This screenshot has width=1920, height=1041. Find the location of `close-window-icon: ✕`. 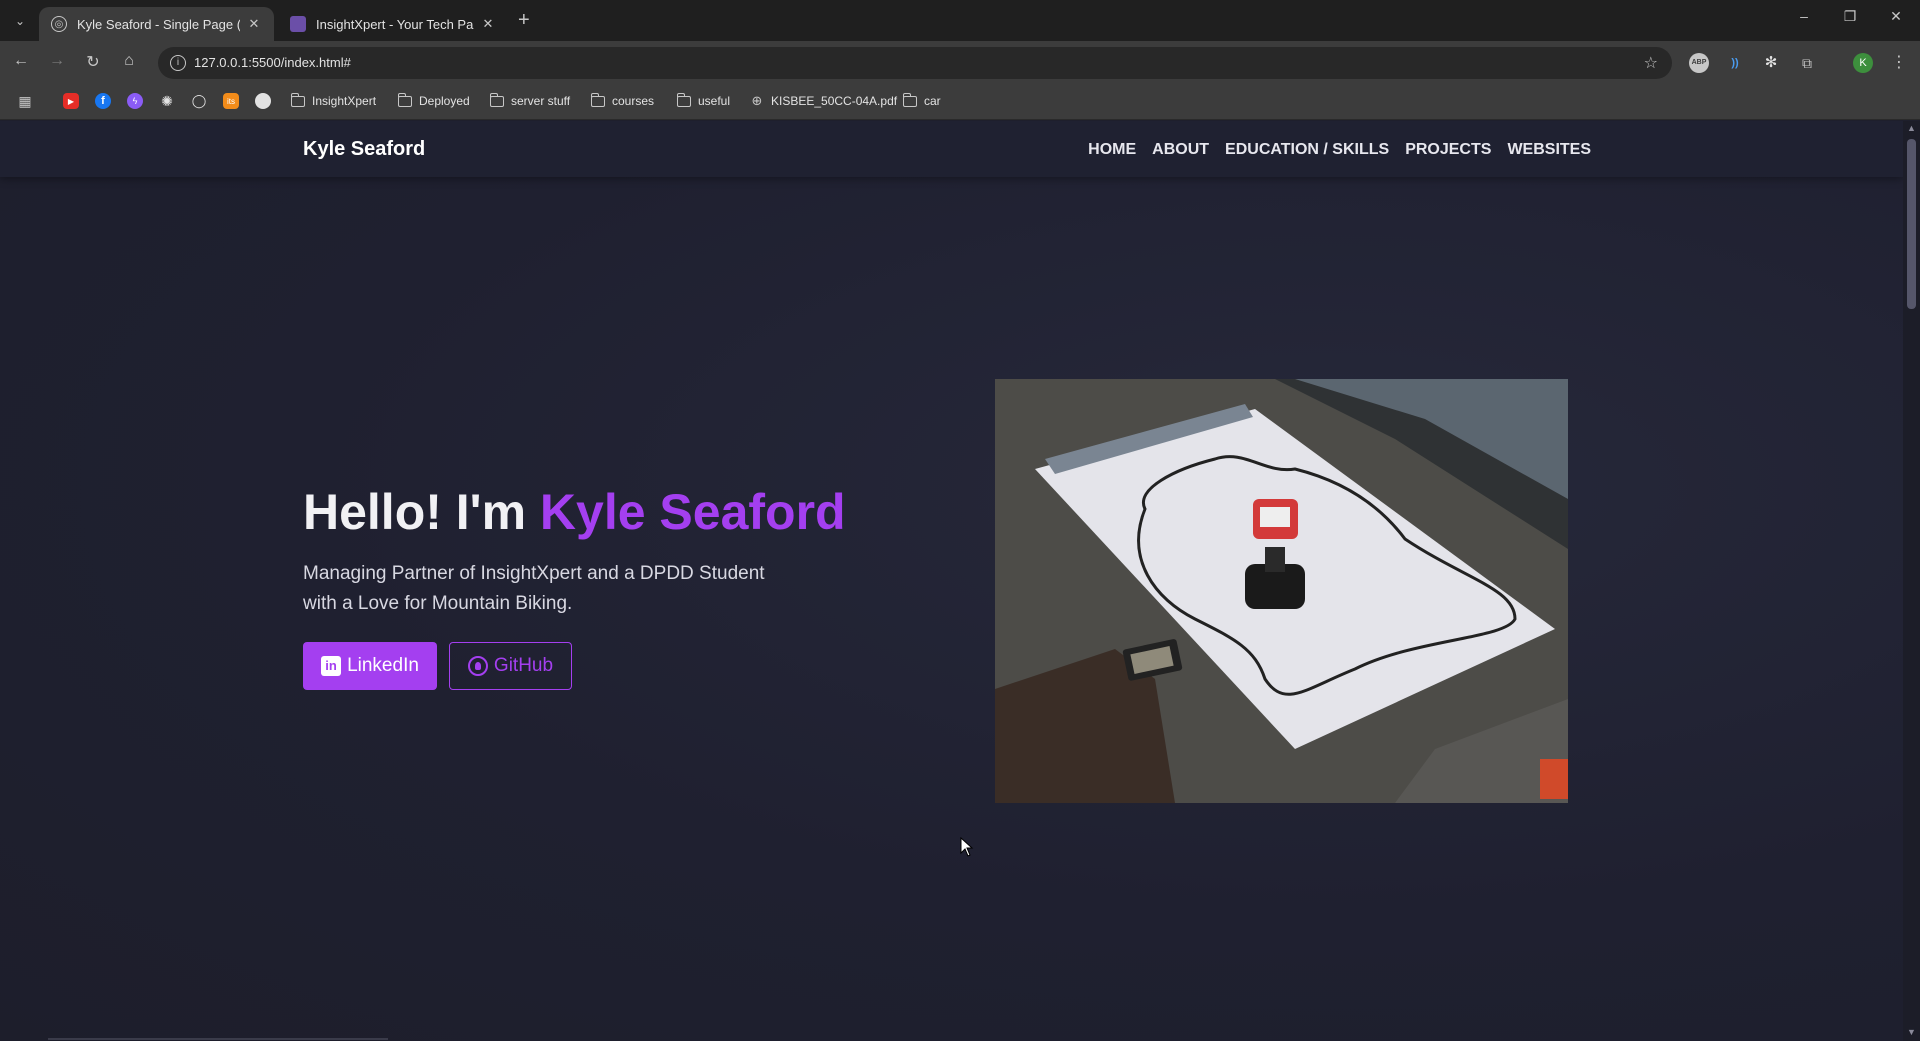

close-window-icon: ✕ is located at coordinates (1896, 16).